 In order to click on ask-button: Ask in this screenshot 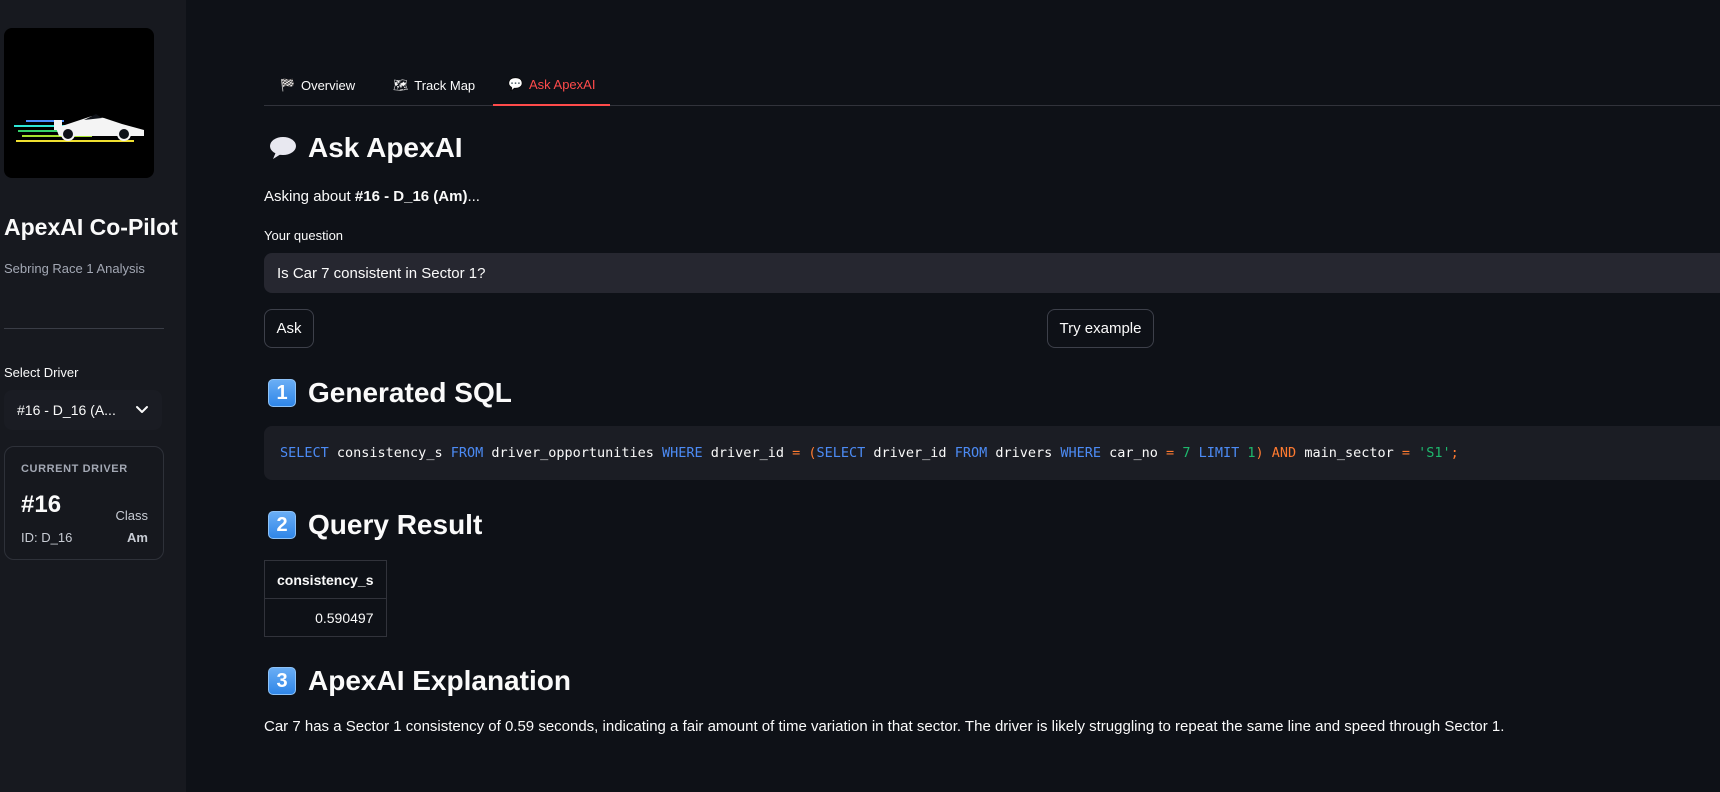, I will do `click(289, 328)`.